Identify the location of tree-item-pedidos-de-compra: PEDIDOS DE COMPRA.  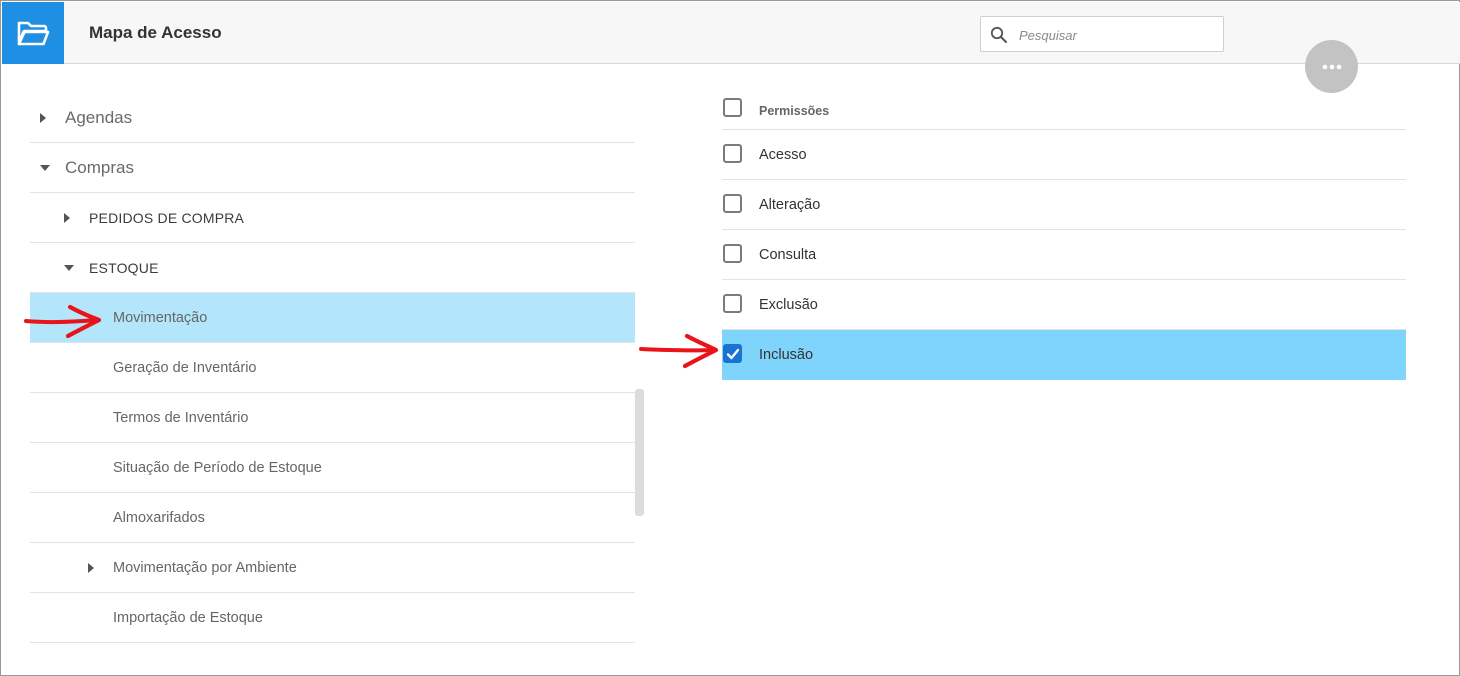
(332, 218).